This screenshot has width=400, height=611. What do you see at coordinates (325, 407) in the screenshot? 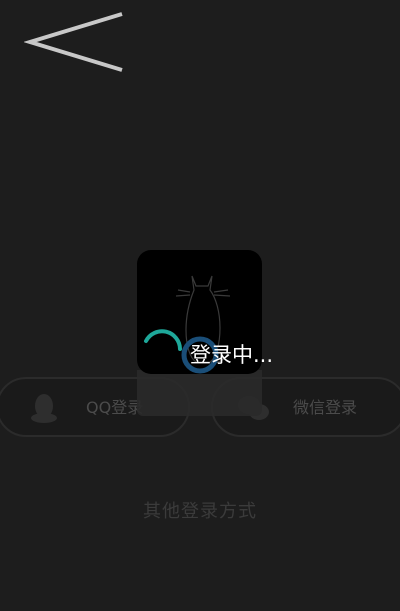
I see `wechat-login-label: 微信登录` at bounding box center [325, 407].